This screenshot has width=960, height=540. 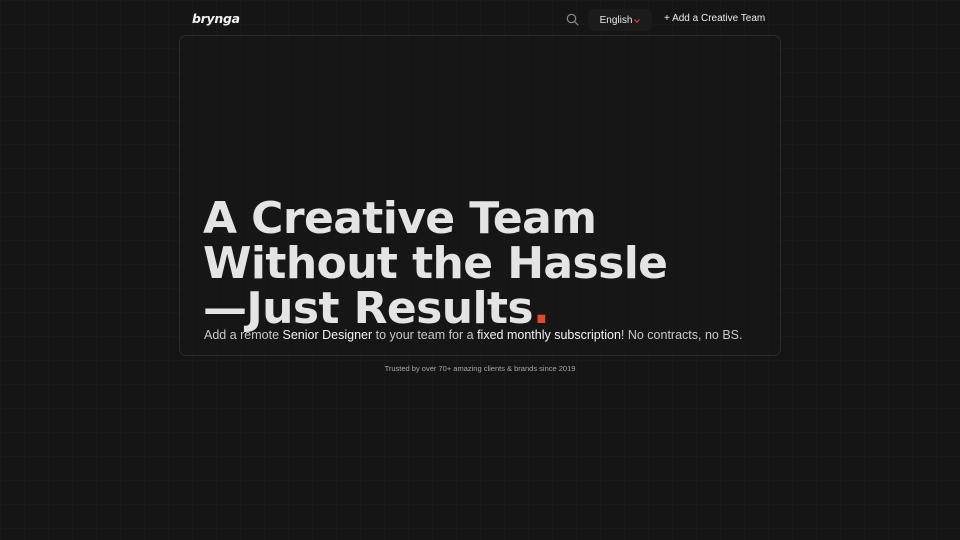 What do you see at coordinates (400, 218) in the screenshot?
I see `headline-line-1: A Creative Team` at bounding box center [400, 218].